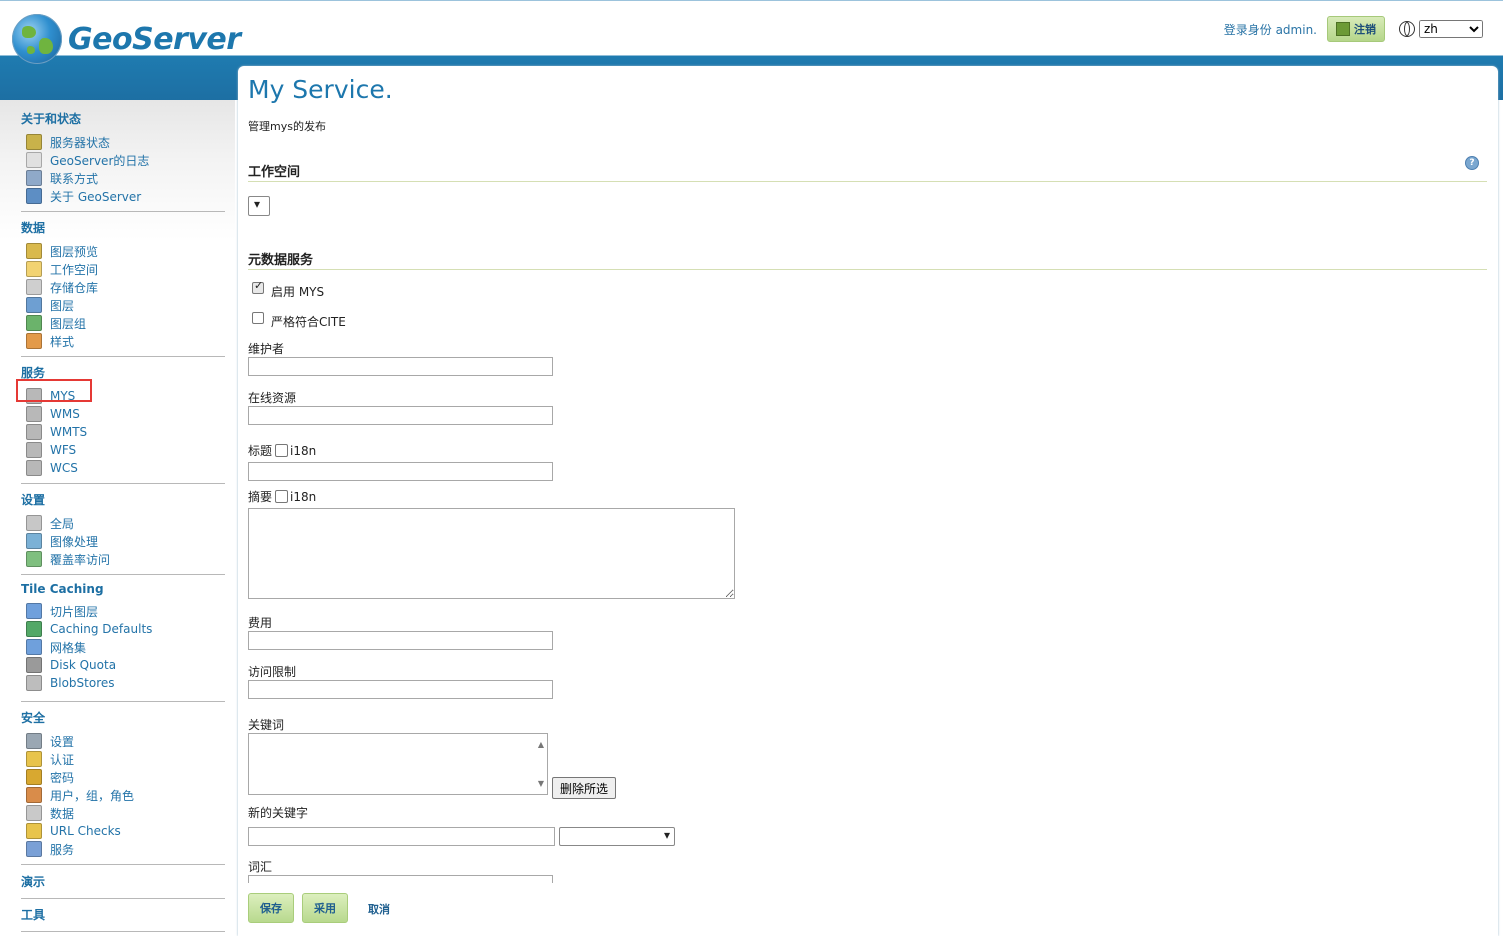 Image resolution: width=1503 pixels, height=936 pixels. Describe the element at coordinates (123, 523) in the screenshot. I see `sidebar-item: 全局` at that location.